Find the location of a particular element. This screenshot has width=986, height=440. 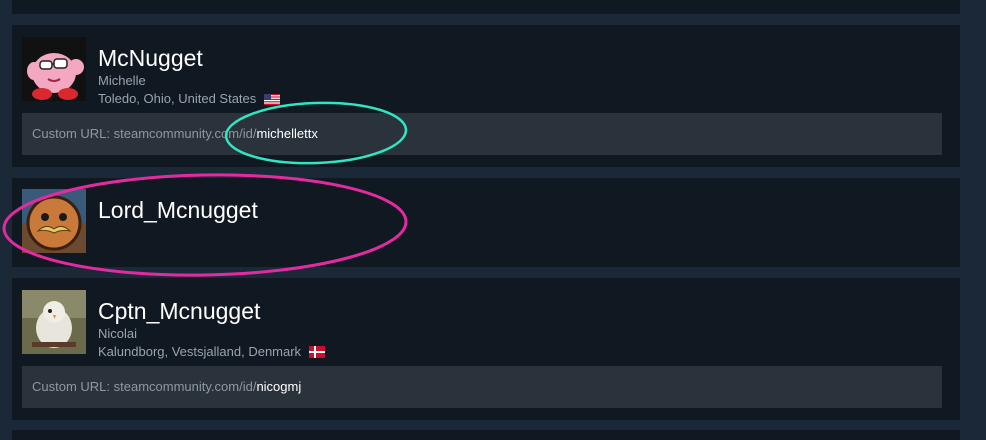

us-flag-icon is located at coordinates (271, 99).